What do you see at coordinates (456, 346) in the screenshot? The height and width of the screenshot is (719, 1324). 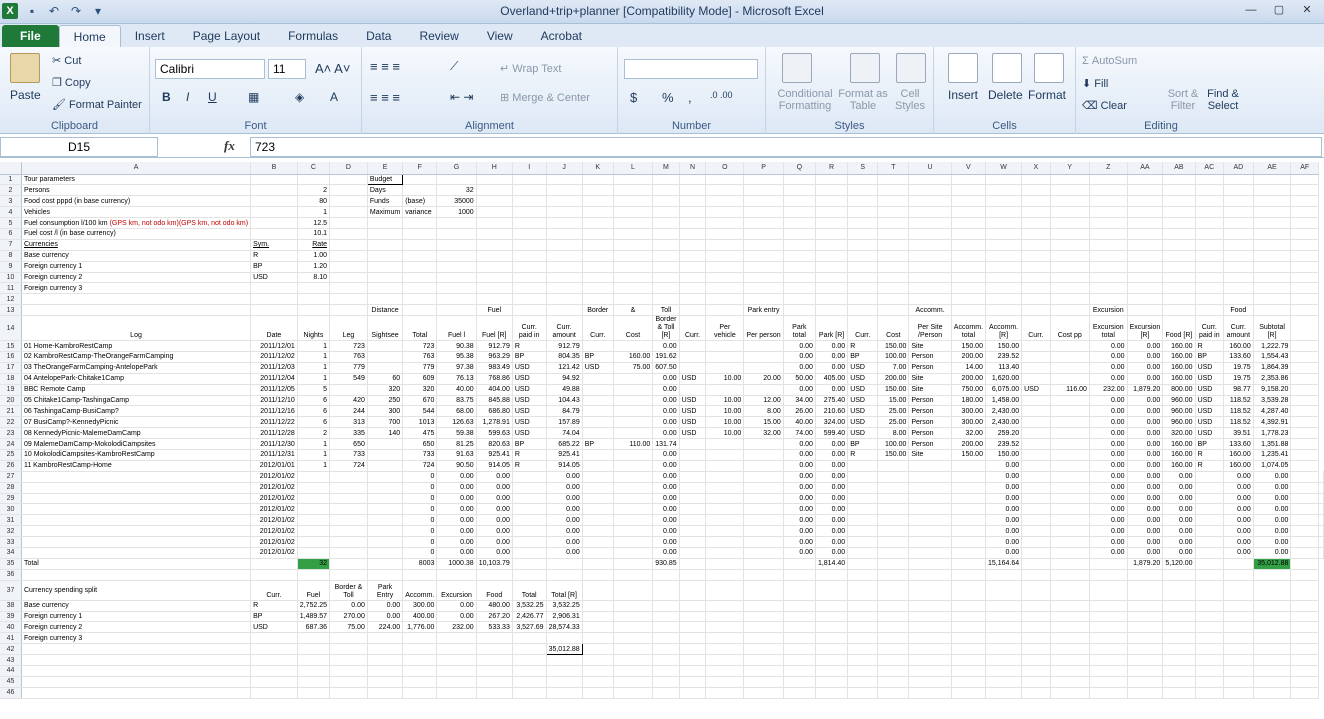 I see `log-cell: 90.38` at bounding box center [456, 346].